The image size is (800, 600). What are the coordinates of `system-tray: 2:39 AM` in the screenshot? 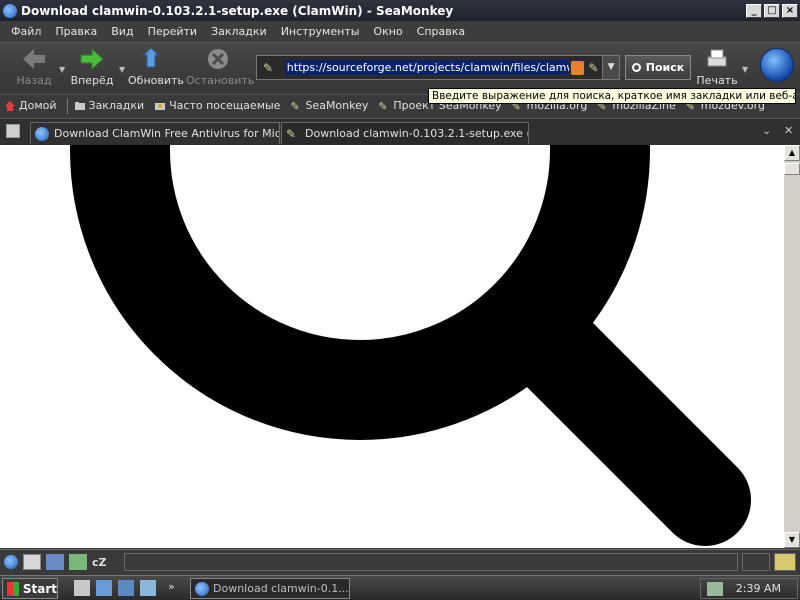 It's located at (749, 588).